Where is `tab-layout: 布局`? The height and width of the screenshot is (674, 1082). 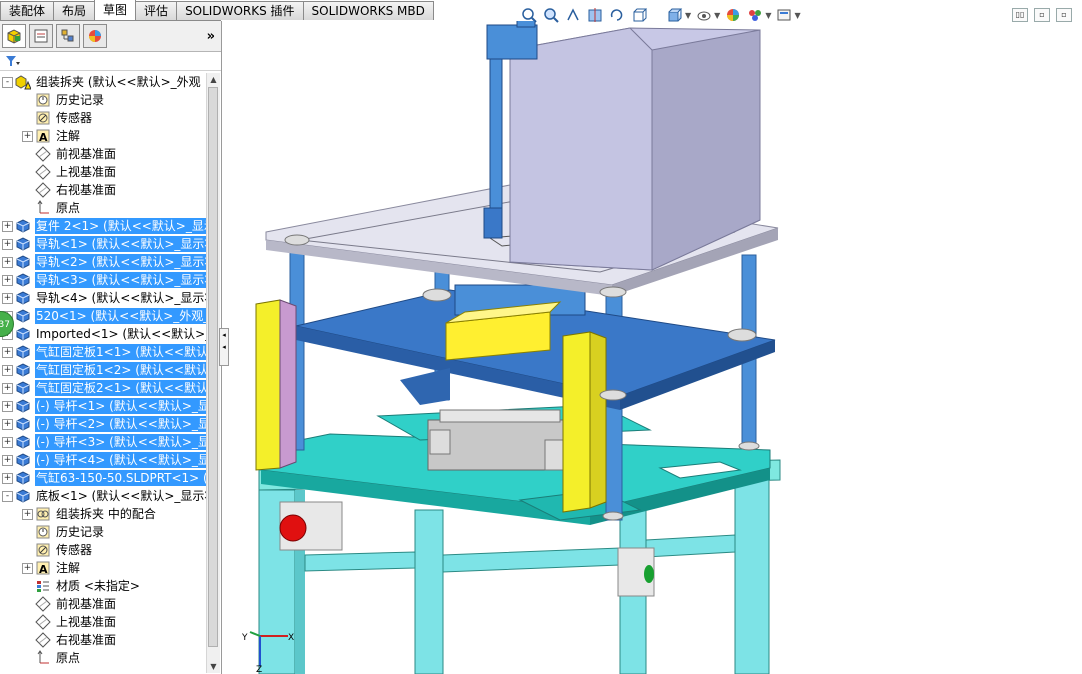 tab-layout: 布局 is located at coordinates (74, 10).